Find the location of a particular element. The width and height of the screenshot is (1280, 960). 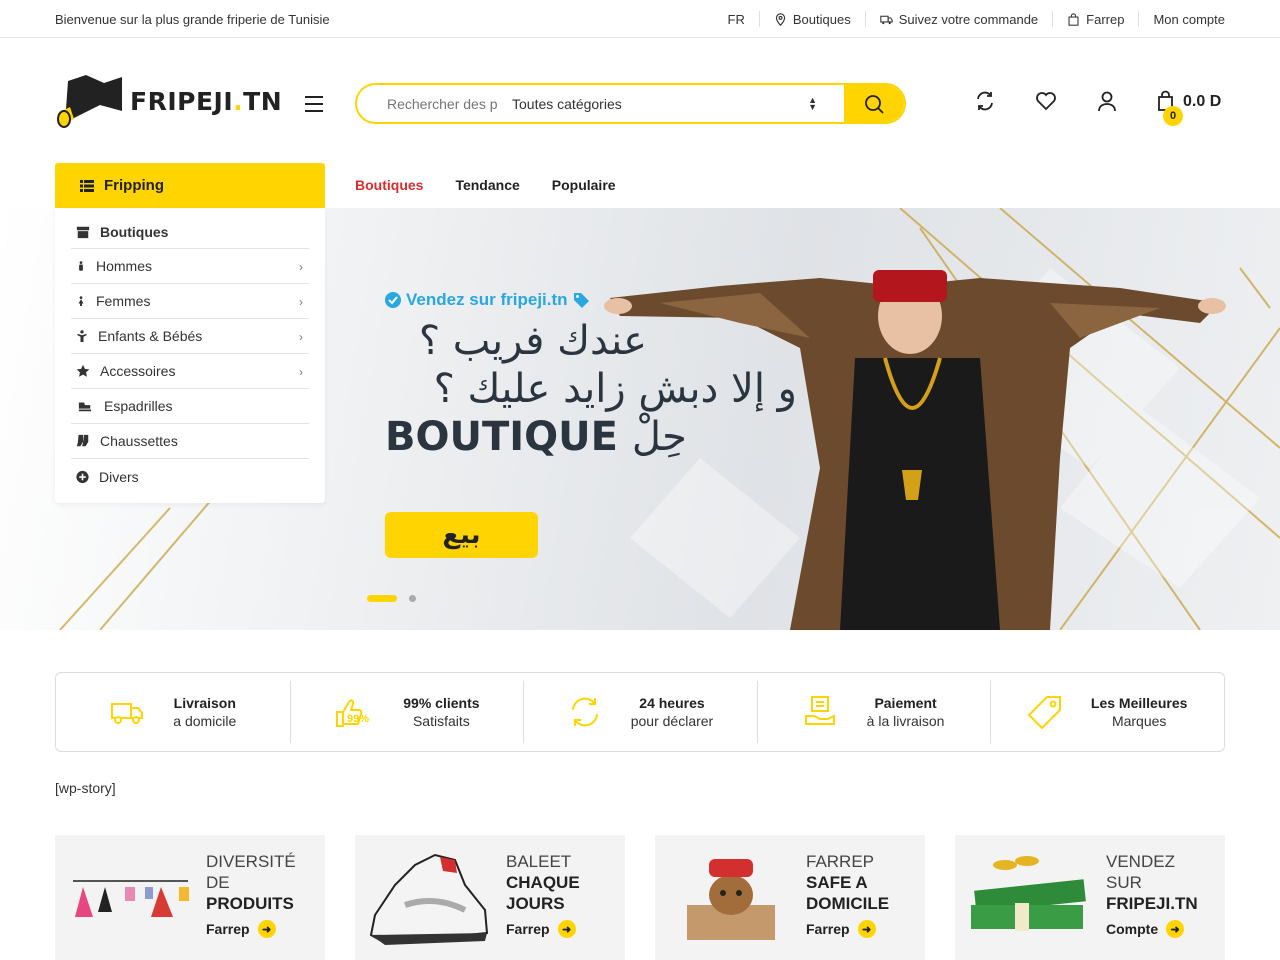

feature-payment: Paiement à la livraison is located at coordinates (873, 712).